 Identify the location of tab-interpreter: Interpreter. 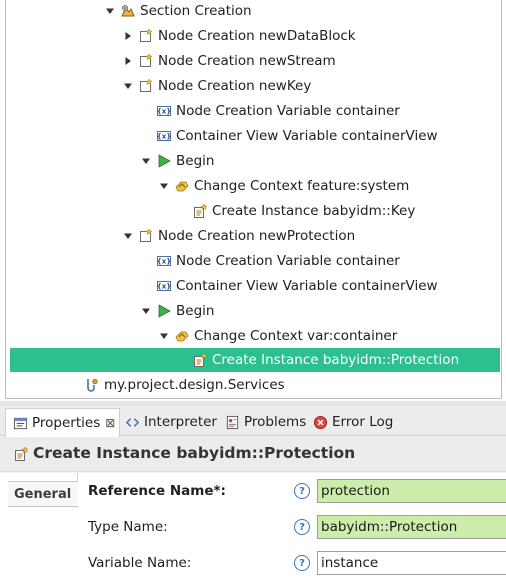
(170, 422).